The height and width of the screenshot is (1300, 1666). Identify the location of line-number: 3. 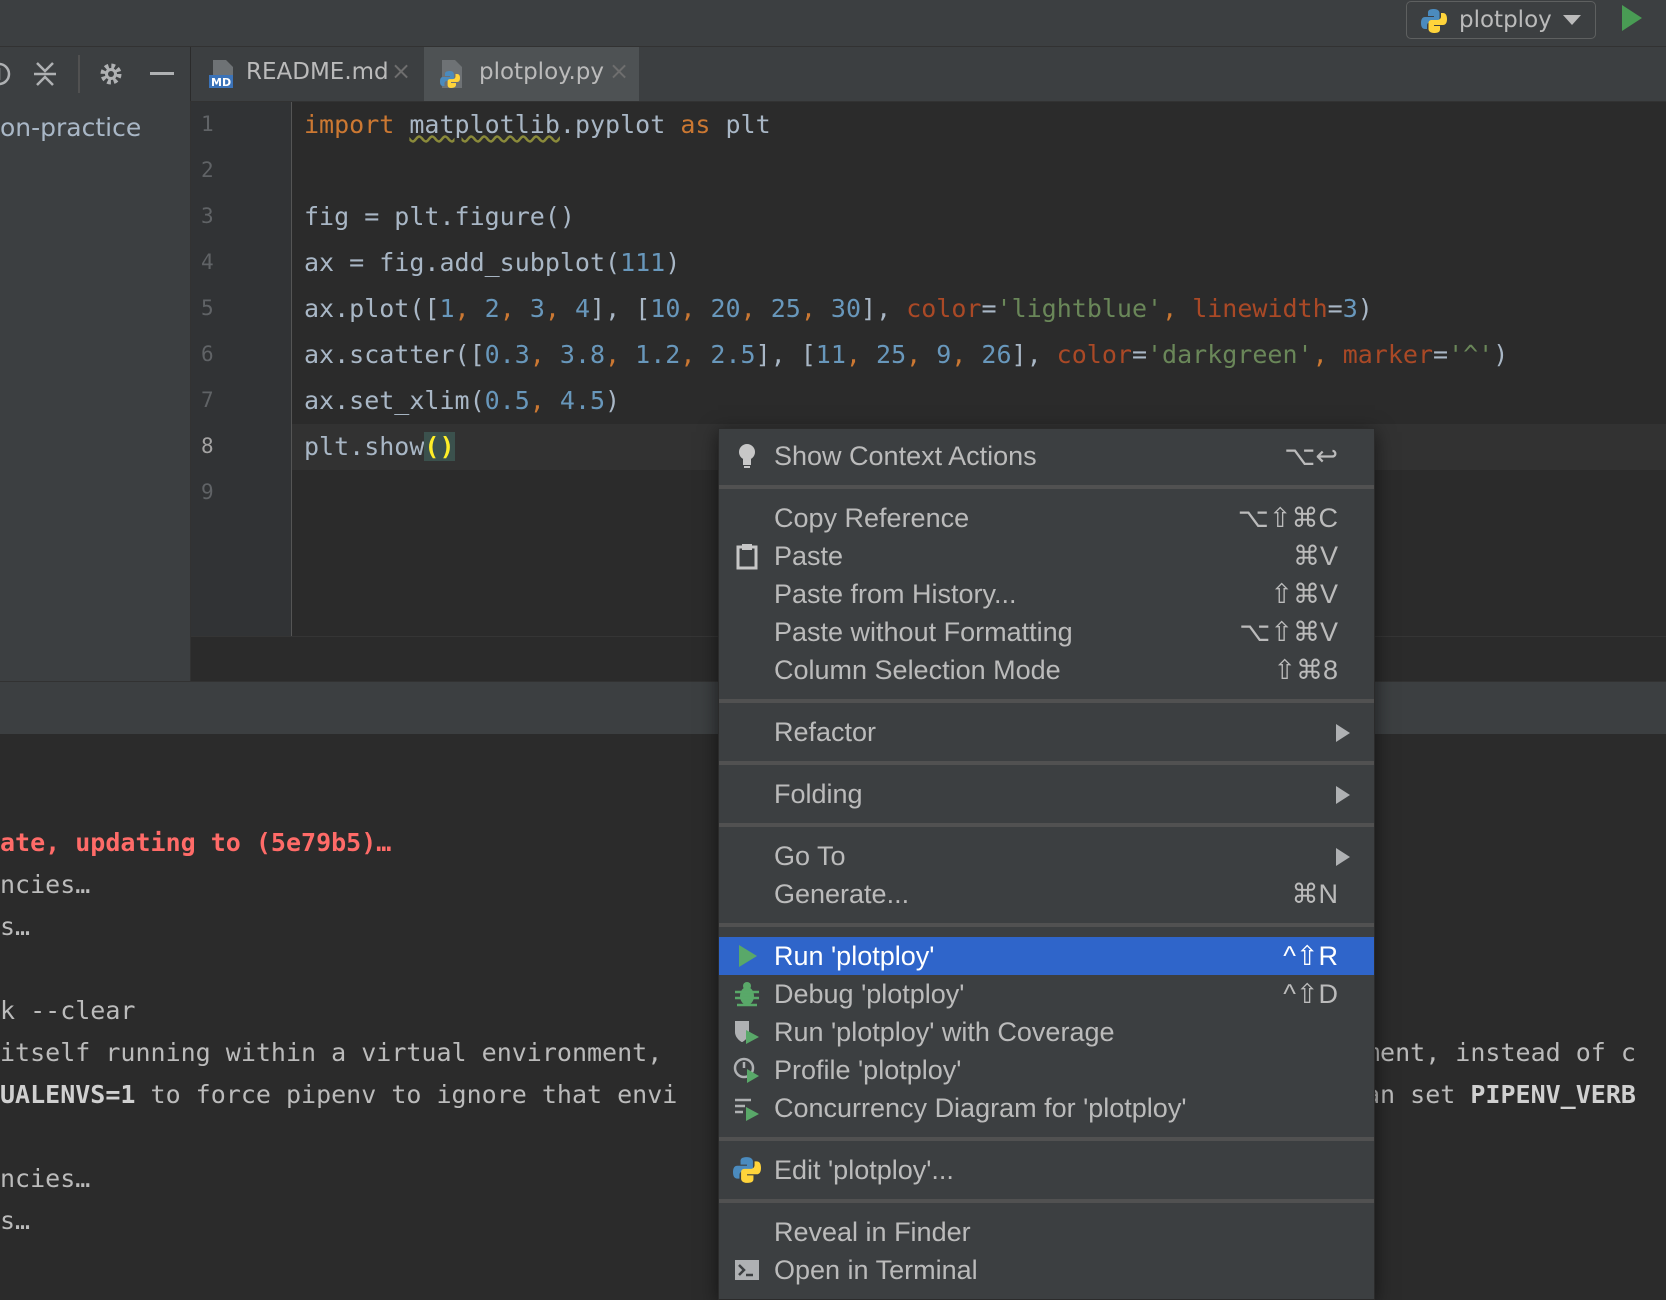
(207, 216).